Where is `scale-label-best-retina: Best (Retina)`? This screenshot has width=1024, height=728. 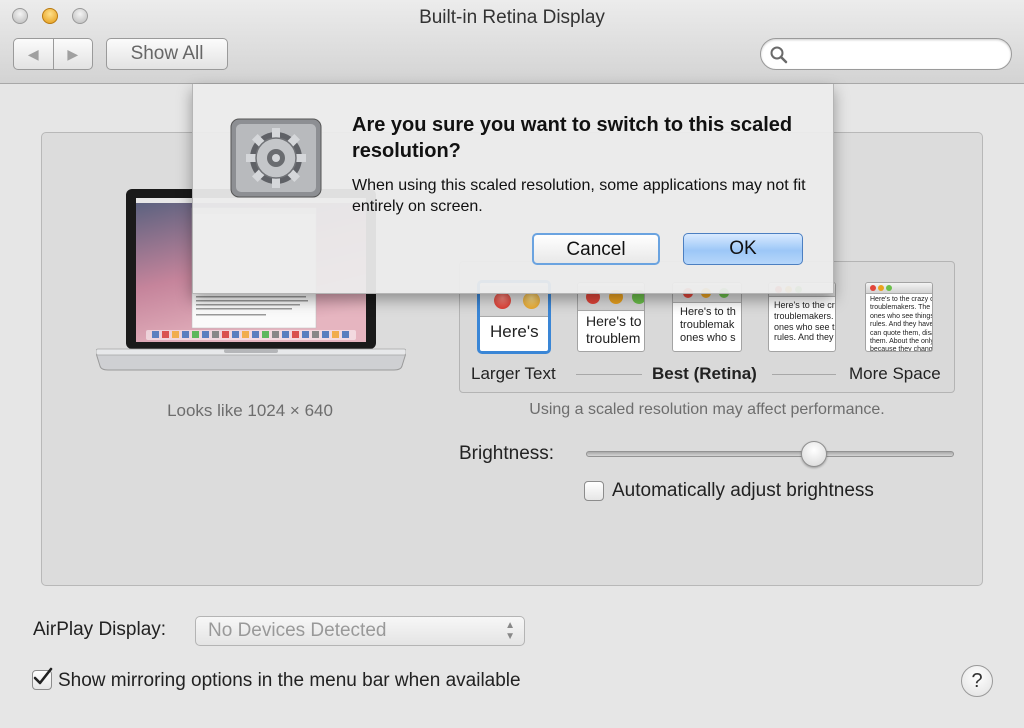 scale-label-best-retina: Best (Retina) is located at coordinates (704, 373).